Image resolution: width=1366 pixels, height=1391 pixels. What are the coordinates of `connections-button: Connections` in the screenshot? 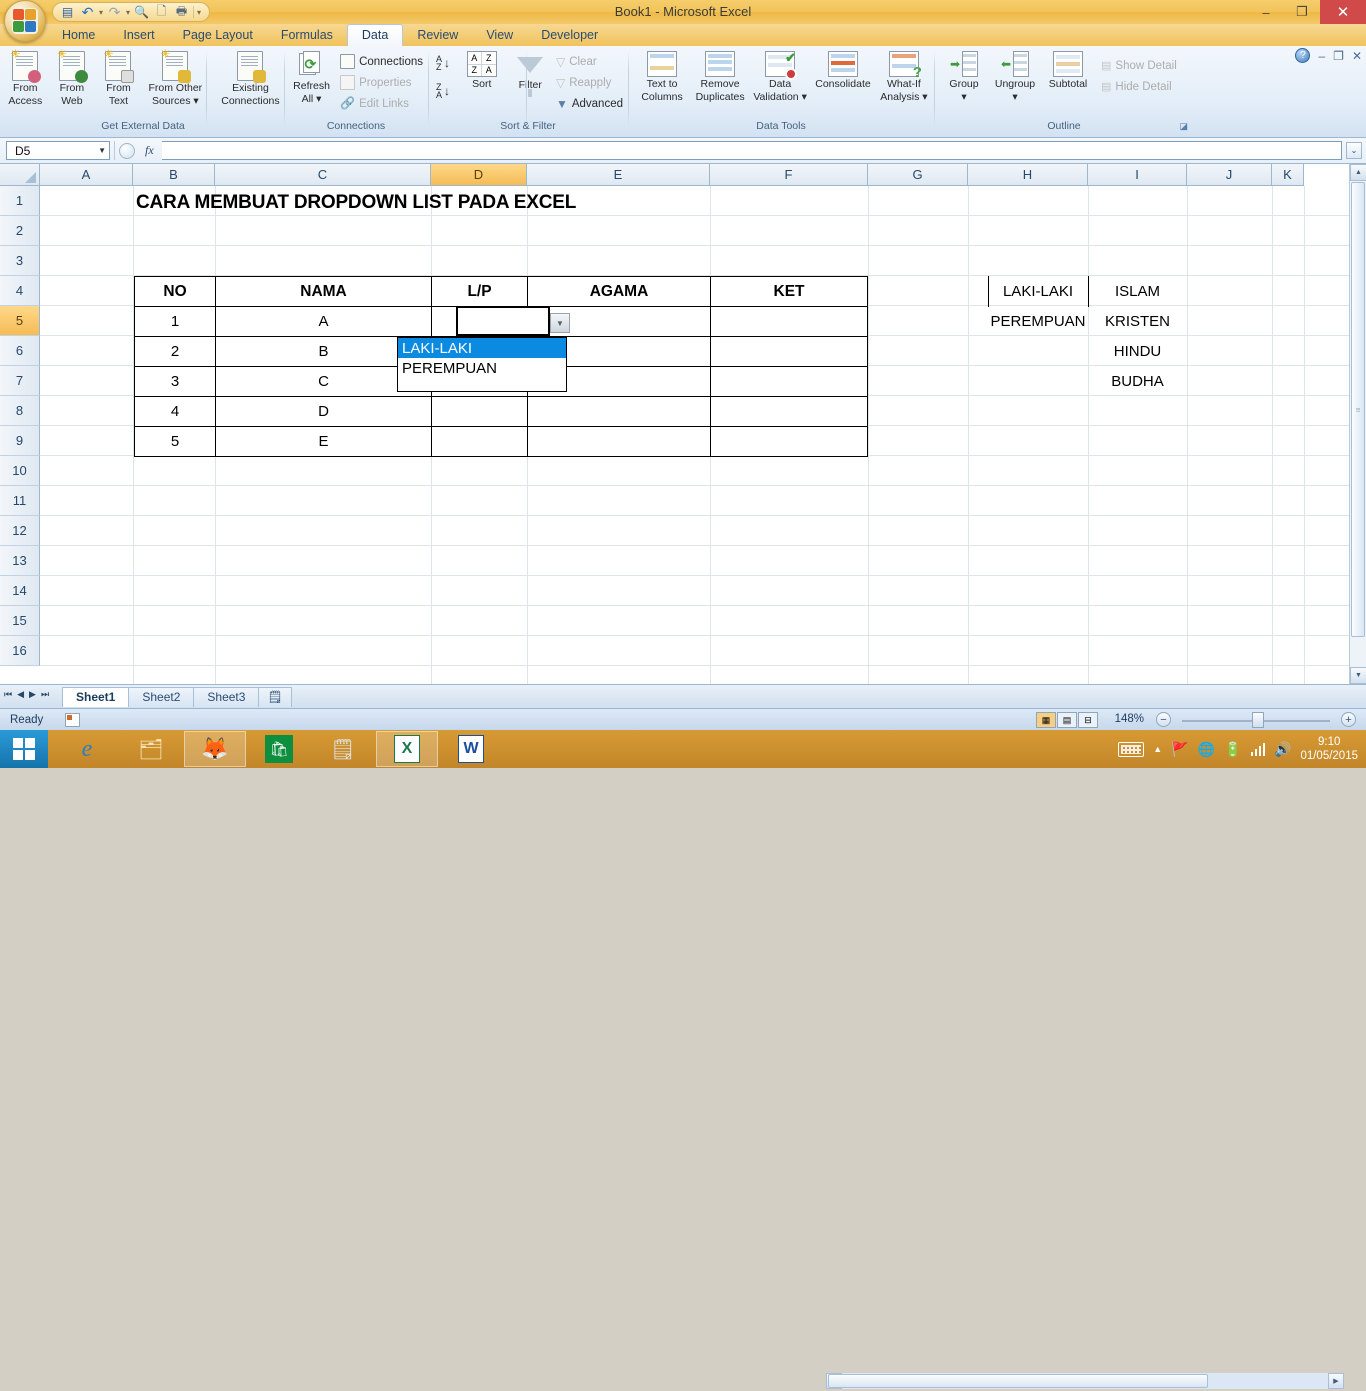 It's located at (381, 61).